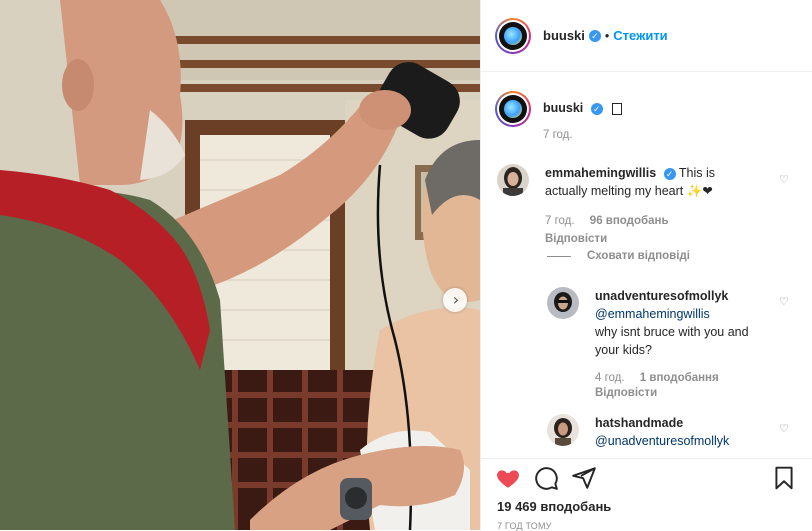  Describe the element at coordinates (679, 378) in the screenshot. I see `reply-likes: 1 вподобання` at that location.